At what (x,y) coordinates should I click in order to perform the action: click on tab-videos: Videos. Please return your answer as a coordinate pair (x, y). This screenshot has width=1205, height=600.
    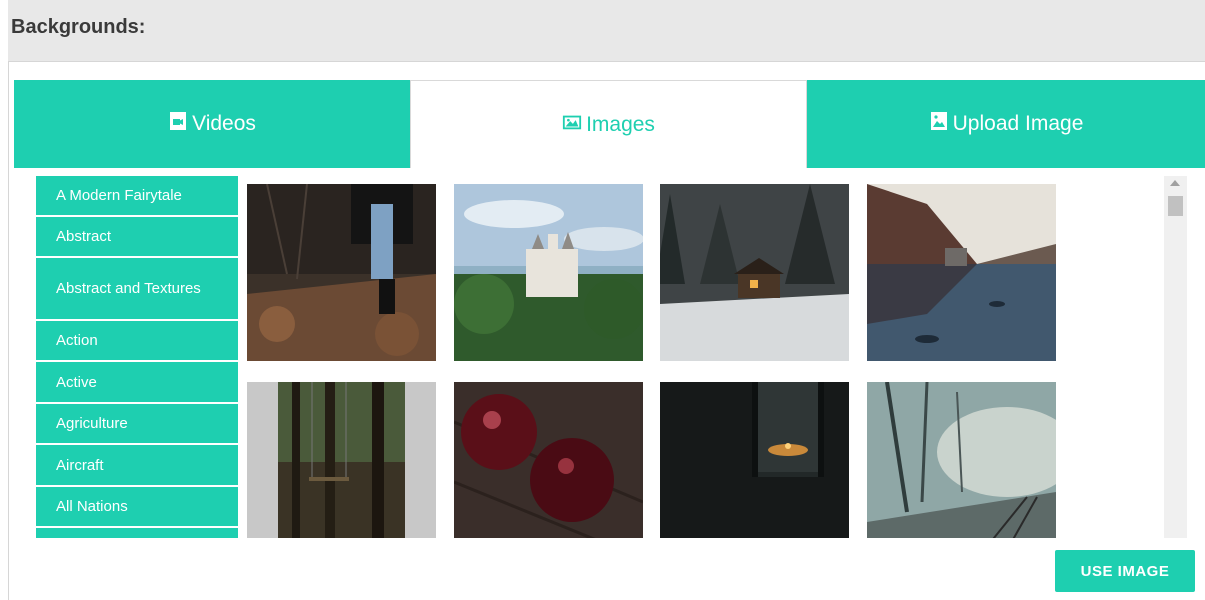
    Looking at the image, I should click on (212, 124).